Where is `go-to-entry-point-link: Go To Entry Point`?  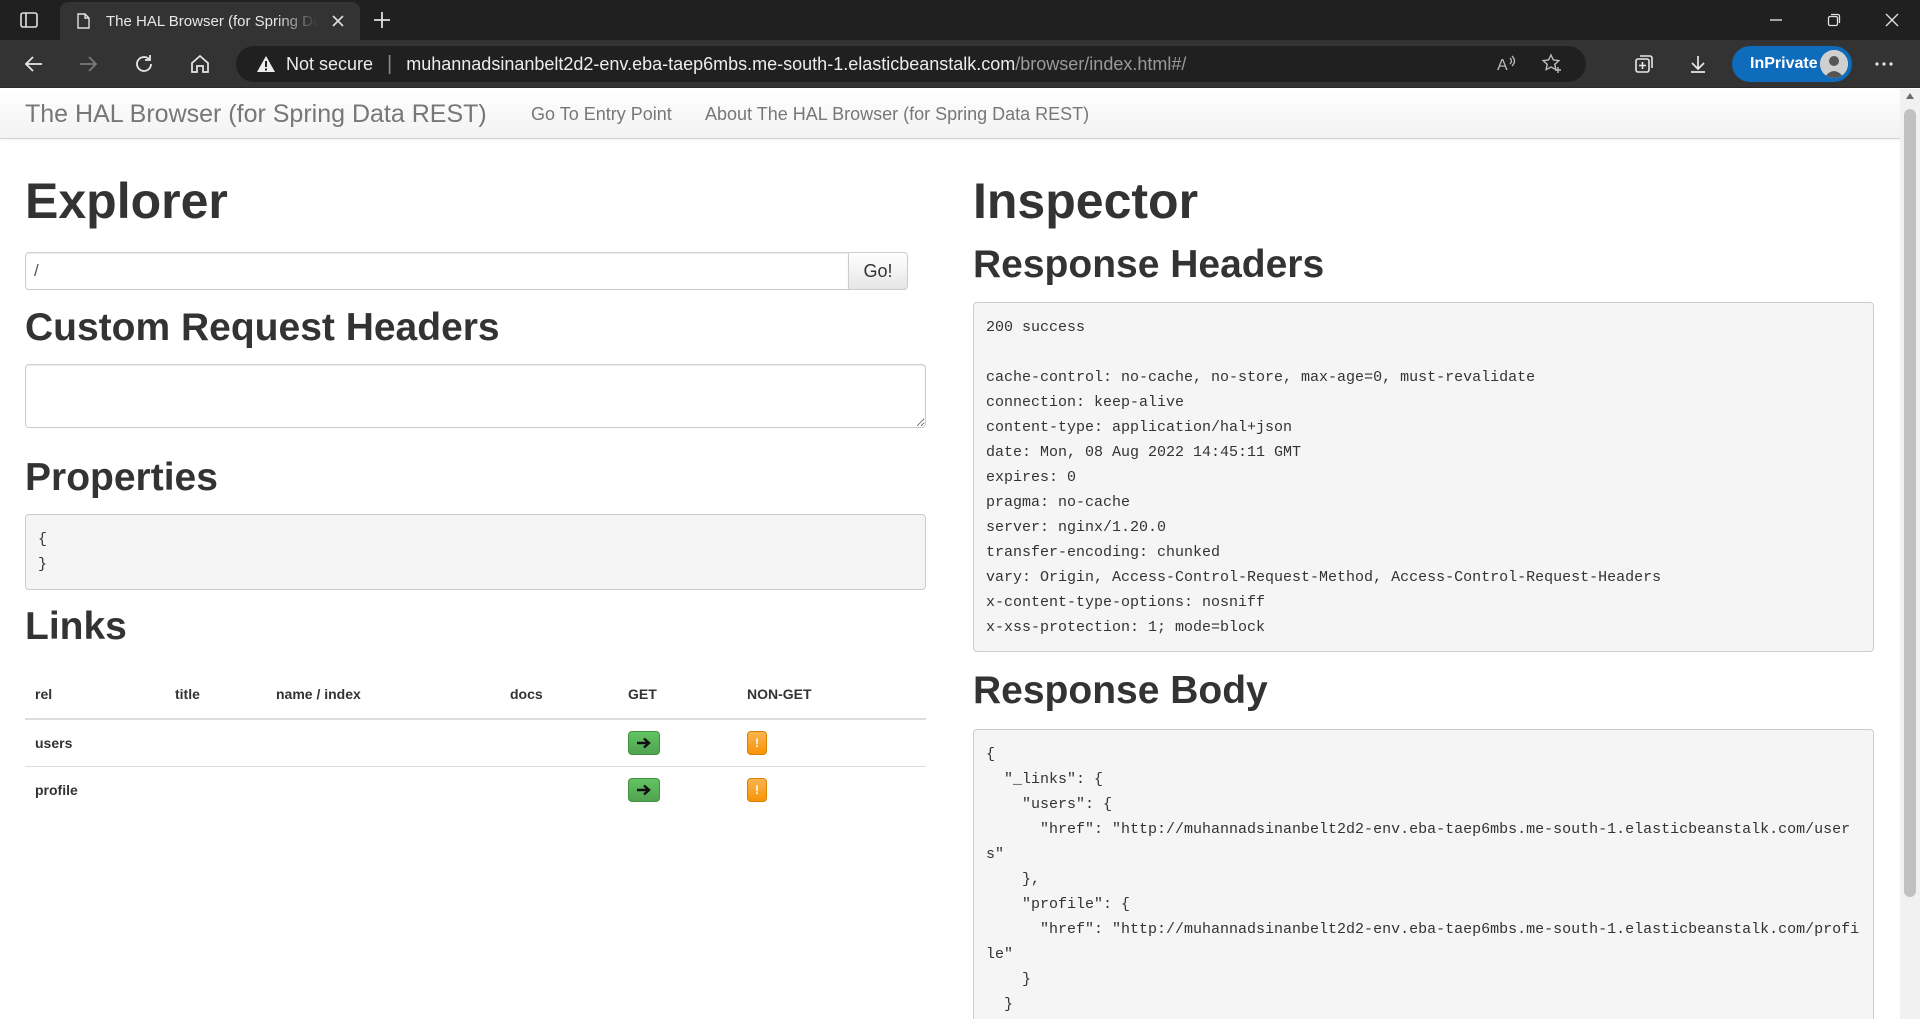
go-to-entry-point-link: Go To Entry Point is located at coordinates (601, 114).